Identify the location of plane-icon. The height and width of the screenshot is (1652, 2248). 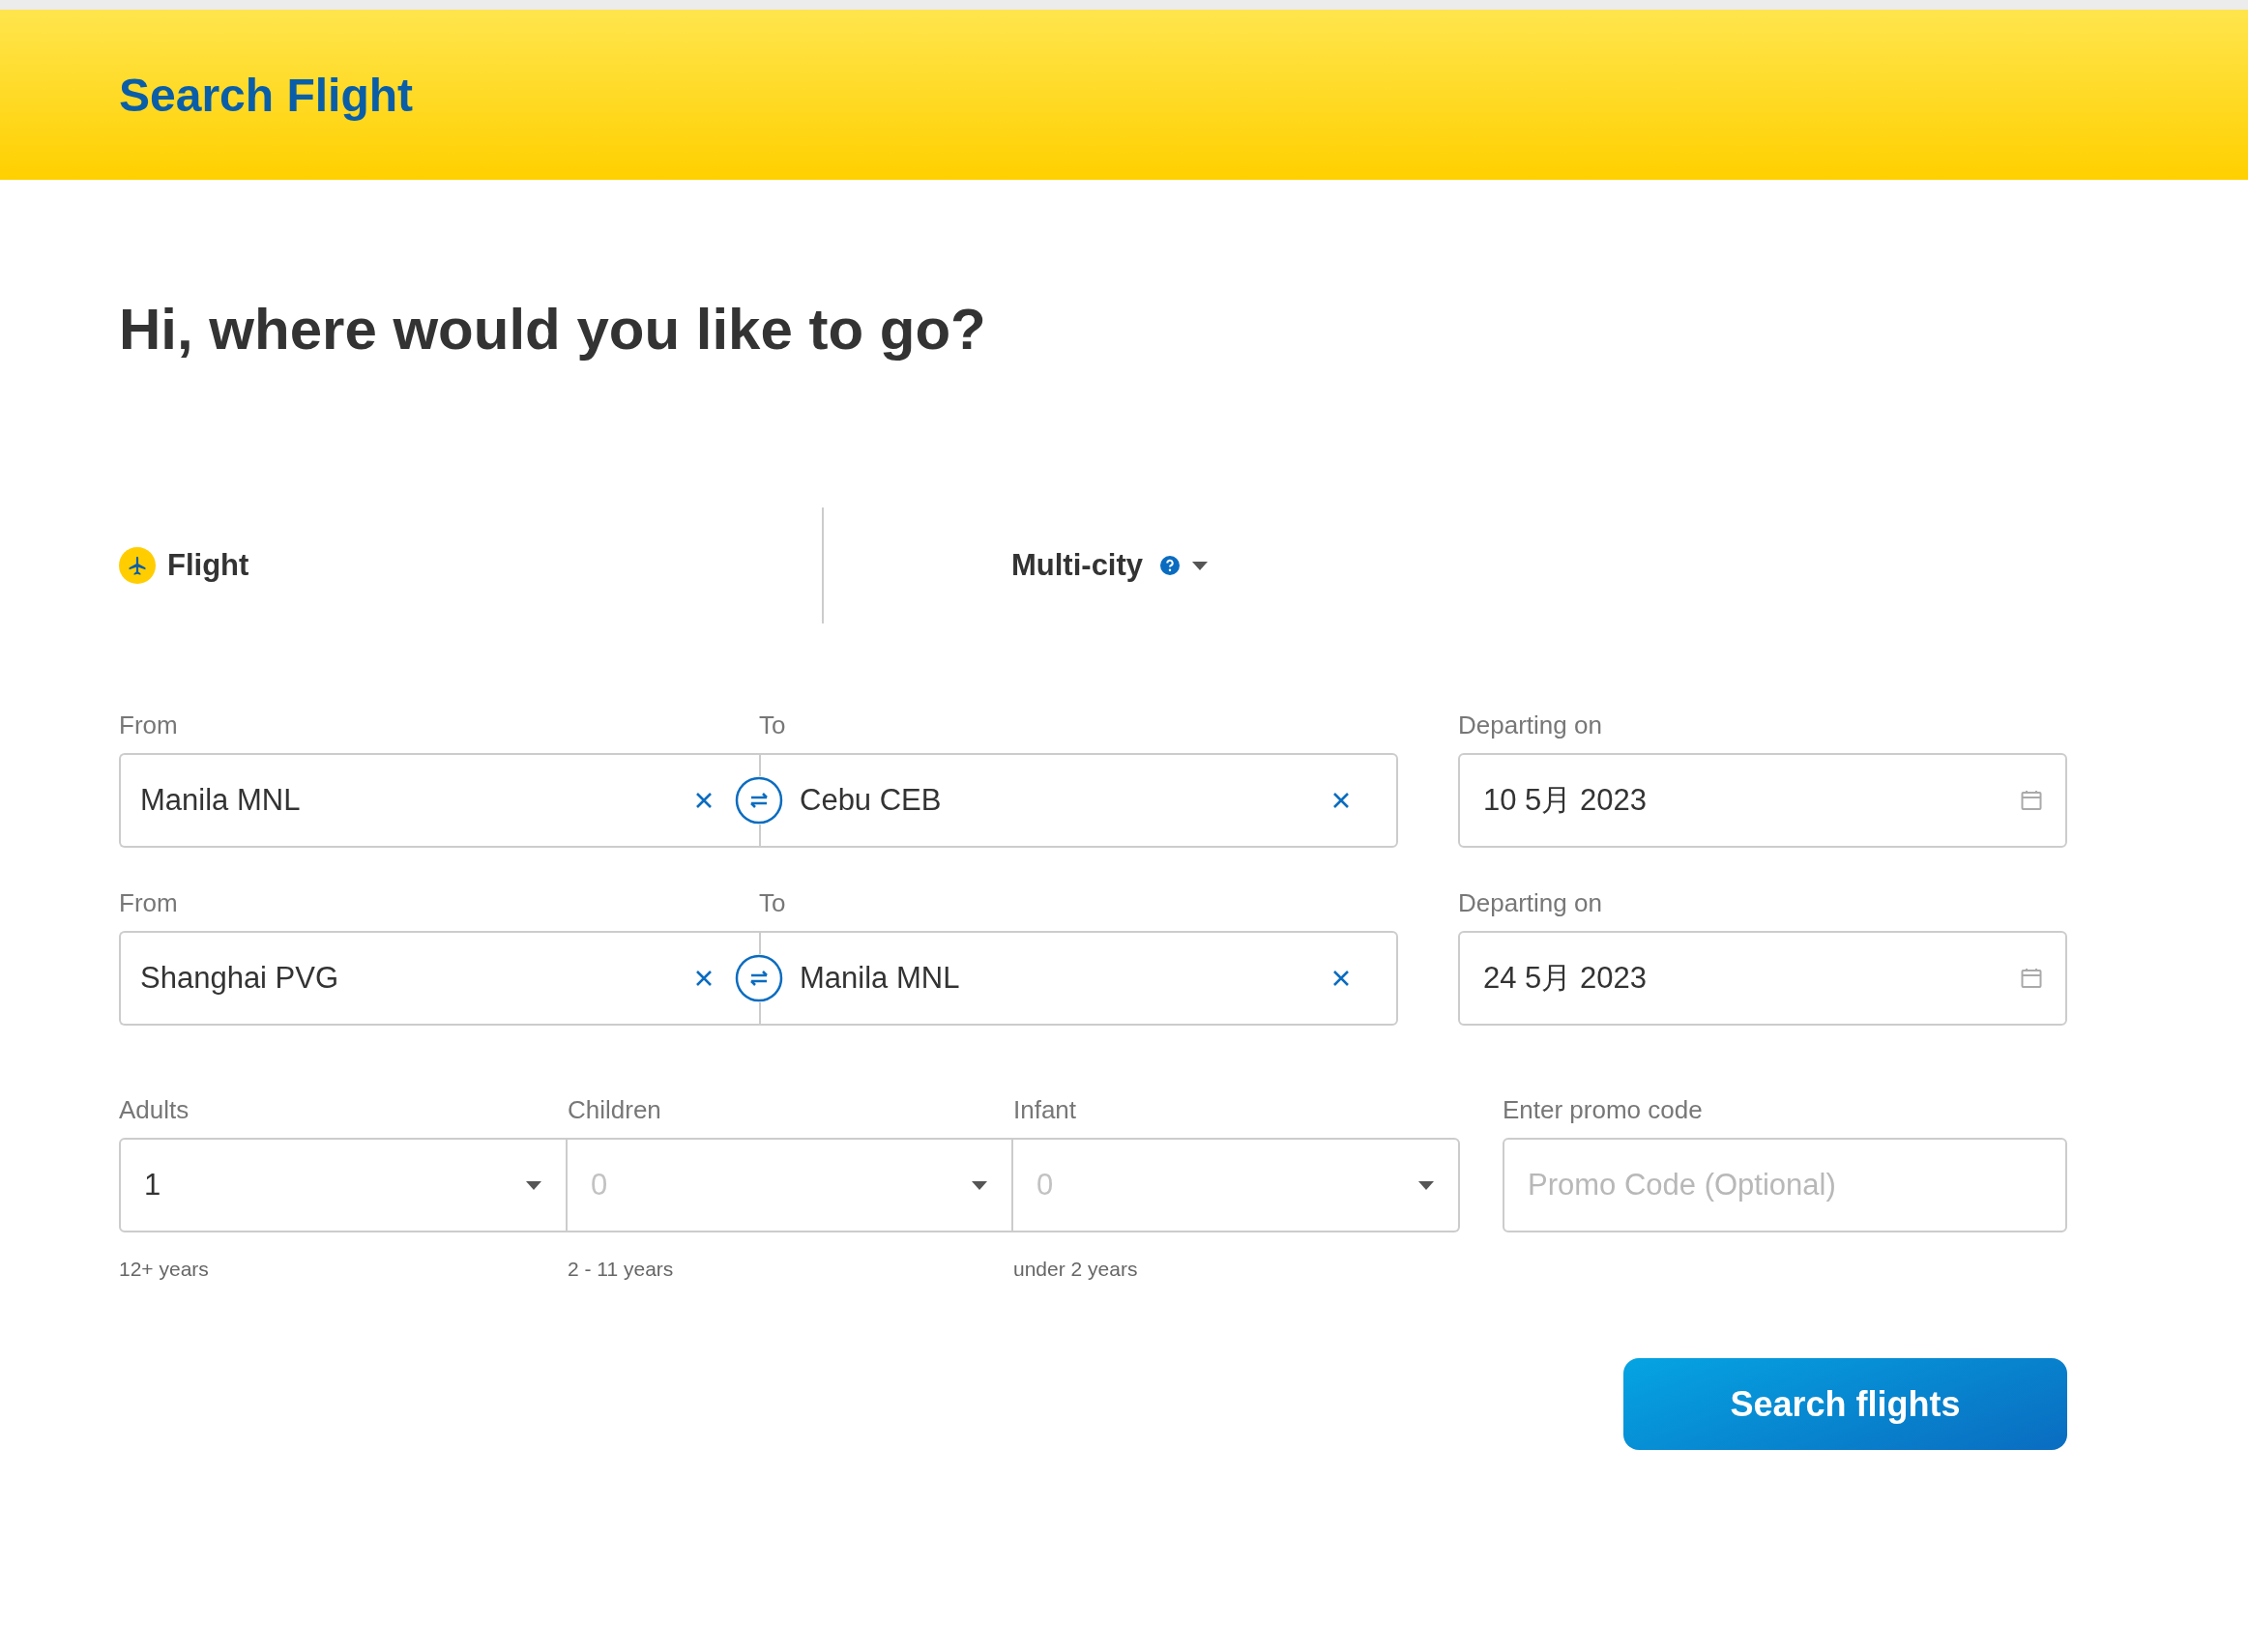
(137, 565).